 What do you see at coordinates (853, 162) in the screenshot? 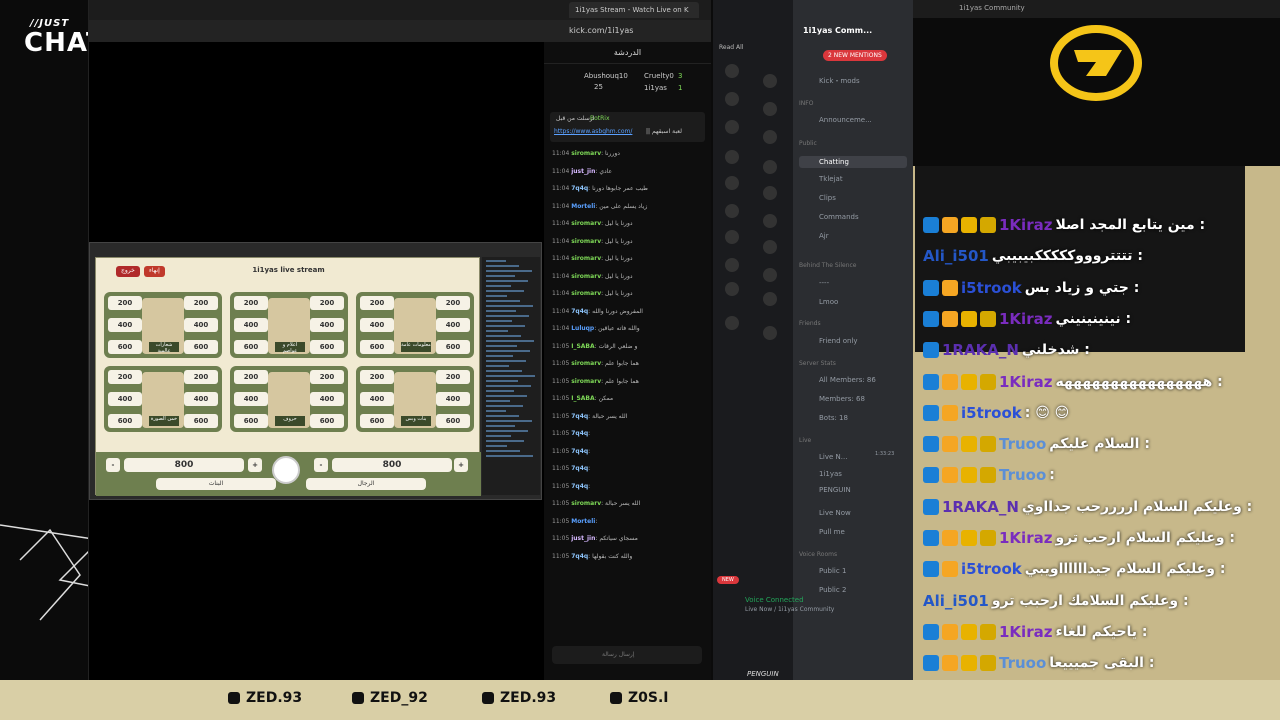
I see `channel-item: Chatting` at bounding box center [853, 162].